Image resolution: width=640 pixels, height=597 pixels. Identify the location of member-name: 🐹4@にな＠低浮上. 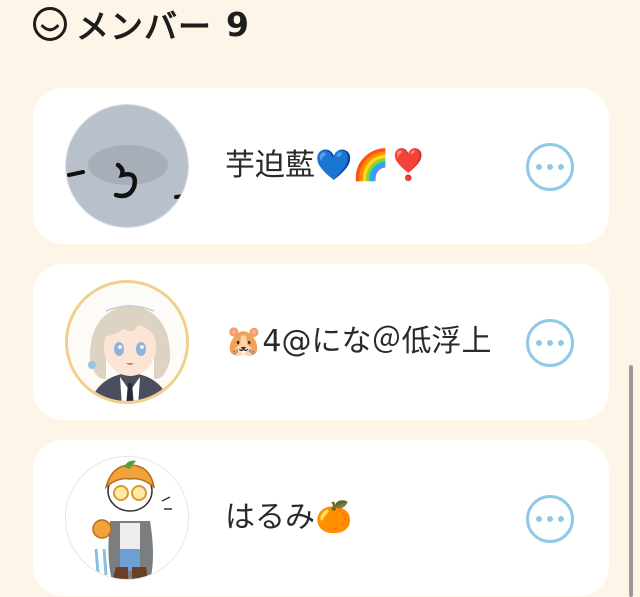
(358, 341).